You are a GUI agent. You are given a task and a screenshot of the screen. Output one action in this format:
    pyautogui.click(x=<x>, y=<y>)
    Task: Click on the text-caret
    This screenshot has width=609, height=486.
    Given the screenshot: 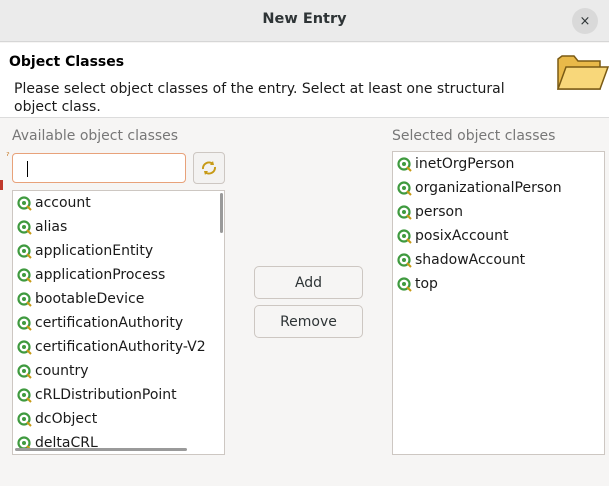 What is the action you would take?
    pyautogui.click(x=27, y=169)
    